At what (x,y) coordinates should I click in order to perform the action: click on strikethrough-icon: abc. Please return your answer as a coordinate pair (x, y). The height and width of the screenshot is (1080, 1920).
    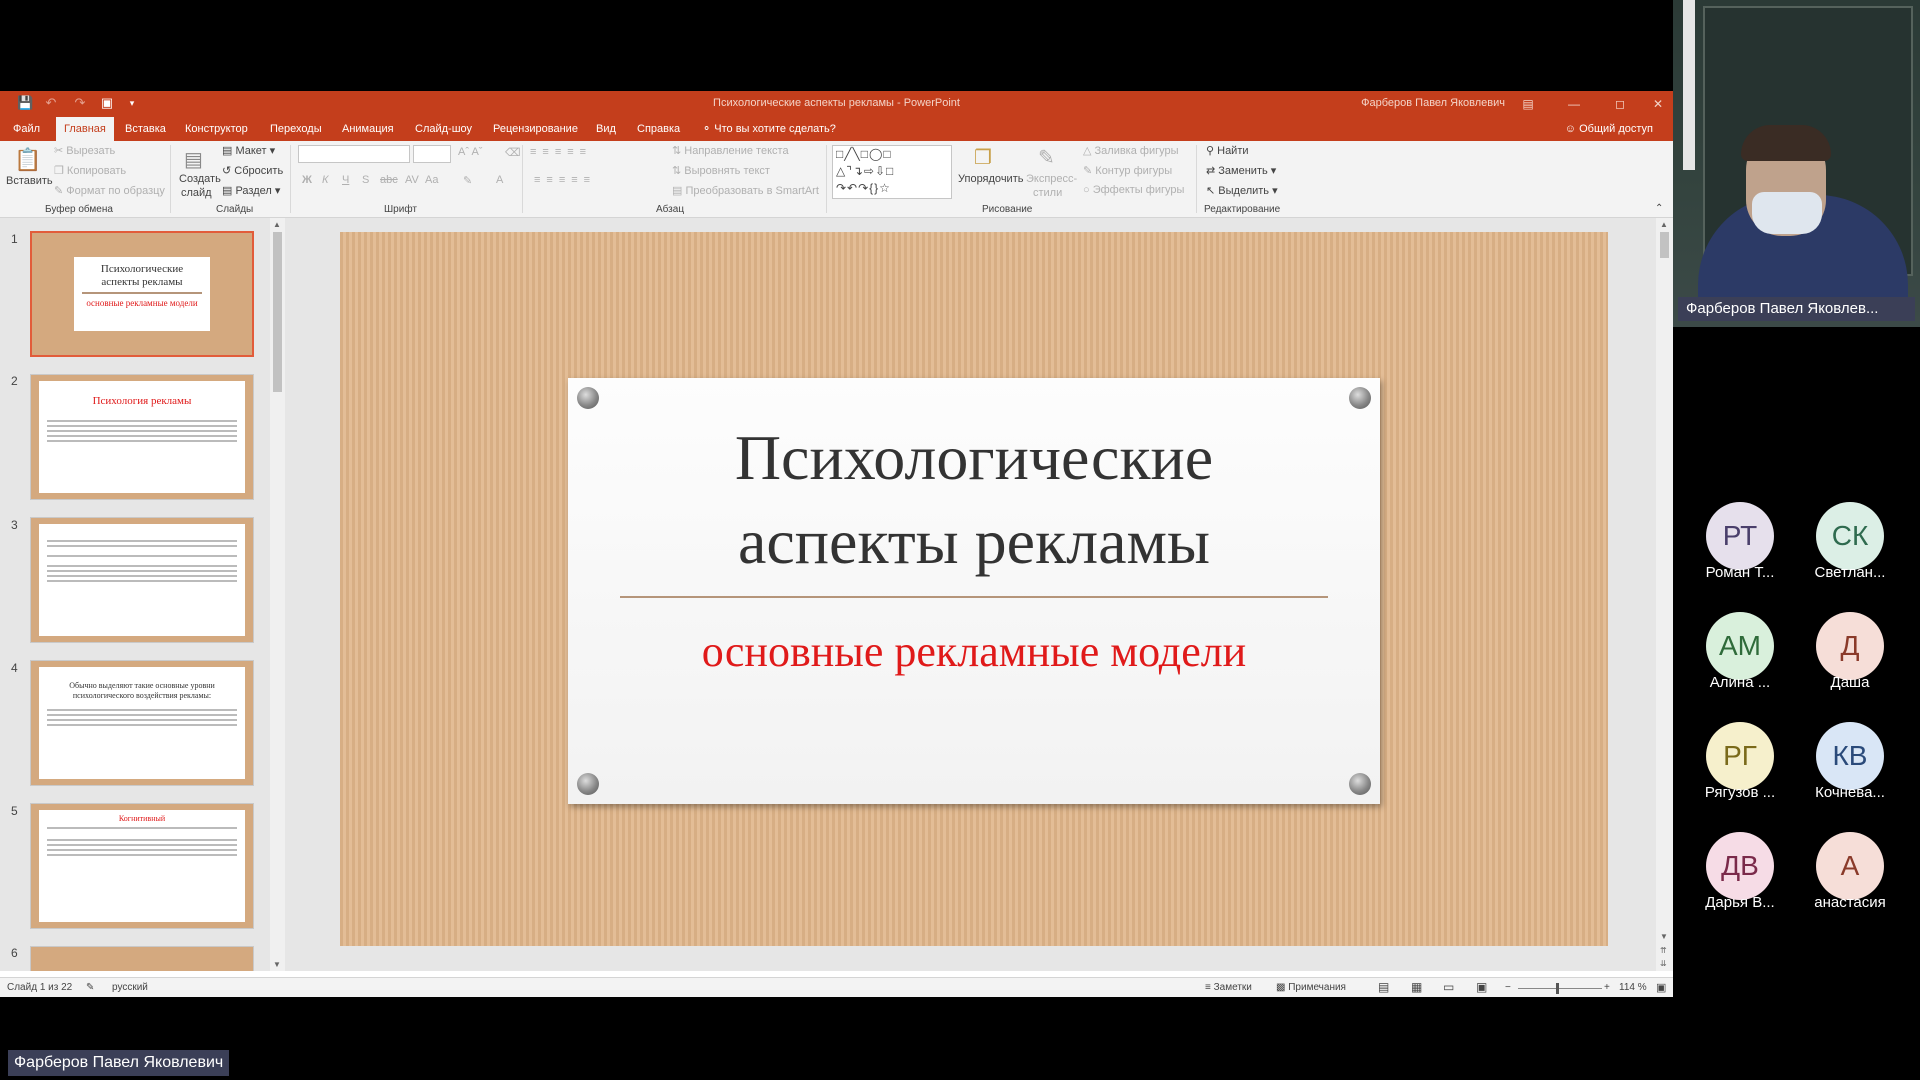
    Looking at the image, I should click on (389, 180).